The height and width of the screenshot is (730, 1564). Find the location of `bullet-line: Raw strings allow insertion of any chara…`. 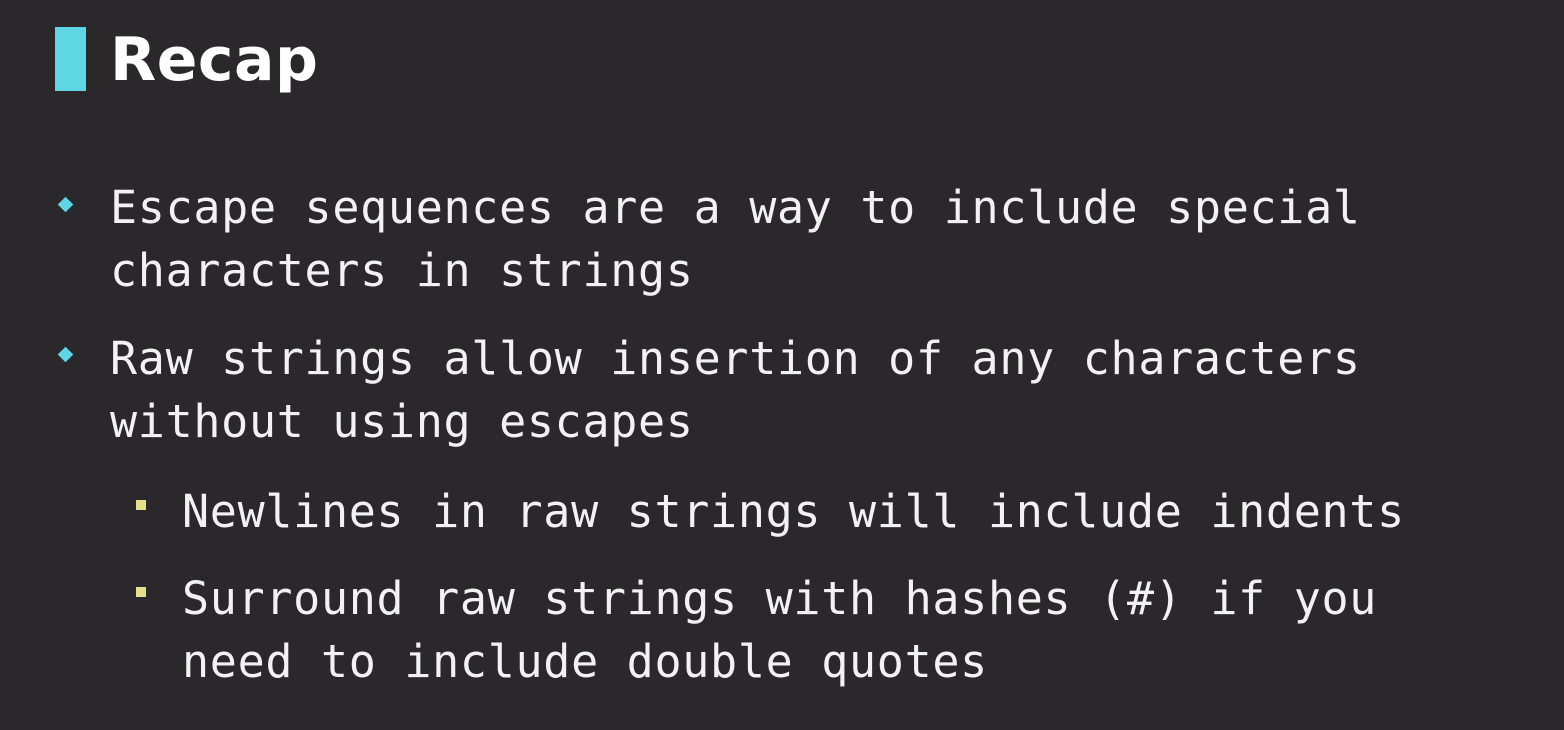

bullet-line: Raw strings allow insertion of any chara… is located at coordinates (735, 358).